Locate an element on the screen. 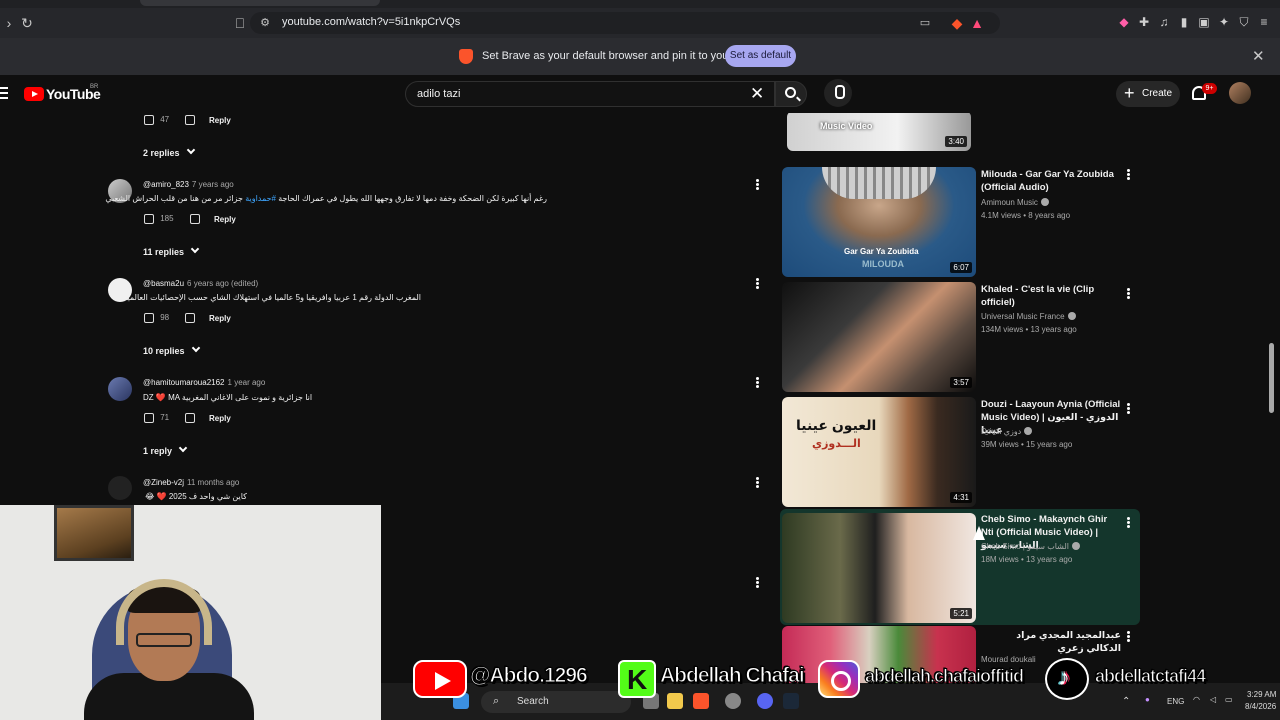  youtube-social-icon is located at coordinates (440, 679).